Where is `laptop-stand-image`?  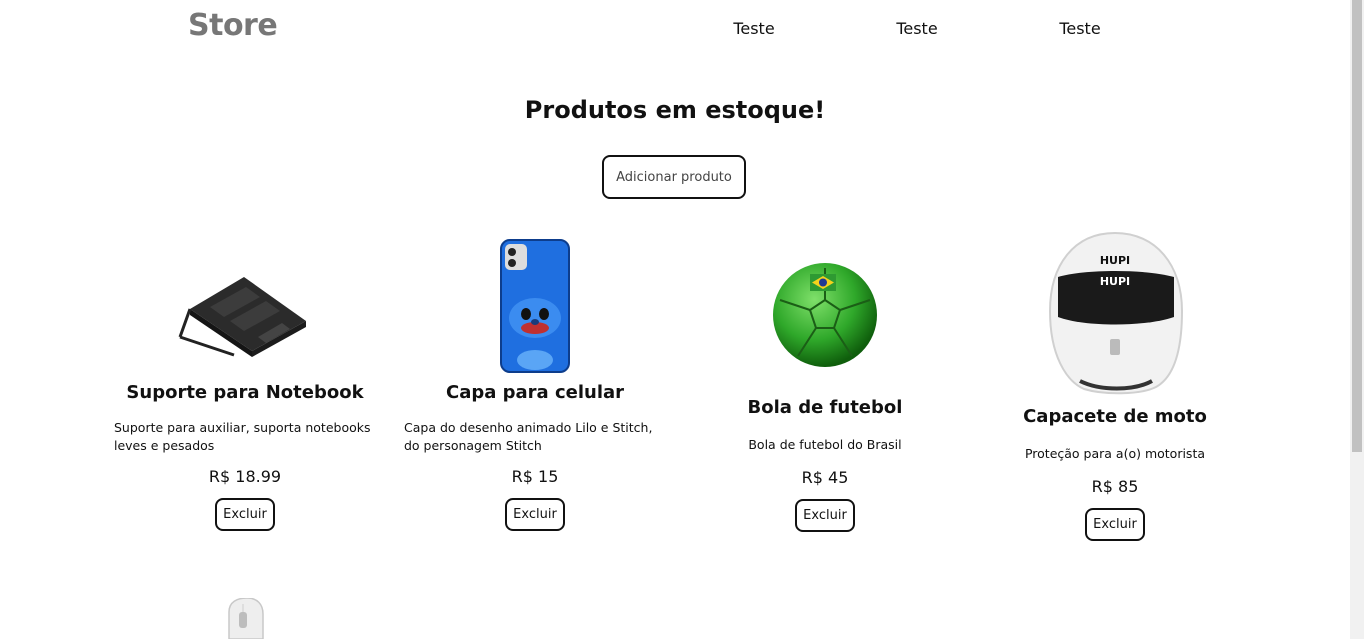
laptop-stand-image is located at coordinates (242, 317).